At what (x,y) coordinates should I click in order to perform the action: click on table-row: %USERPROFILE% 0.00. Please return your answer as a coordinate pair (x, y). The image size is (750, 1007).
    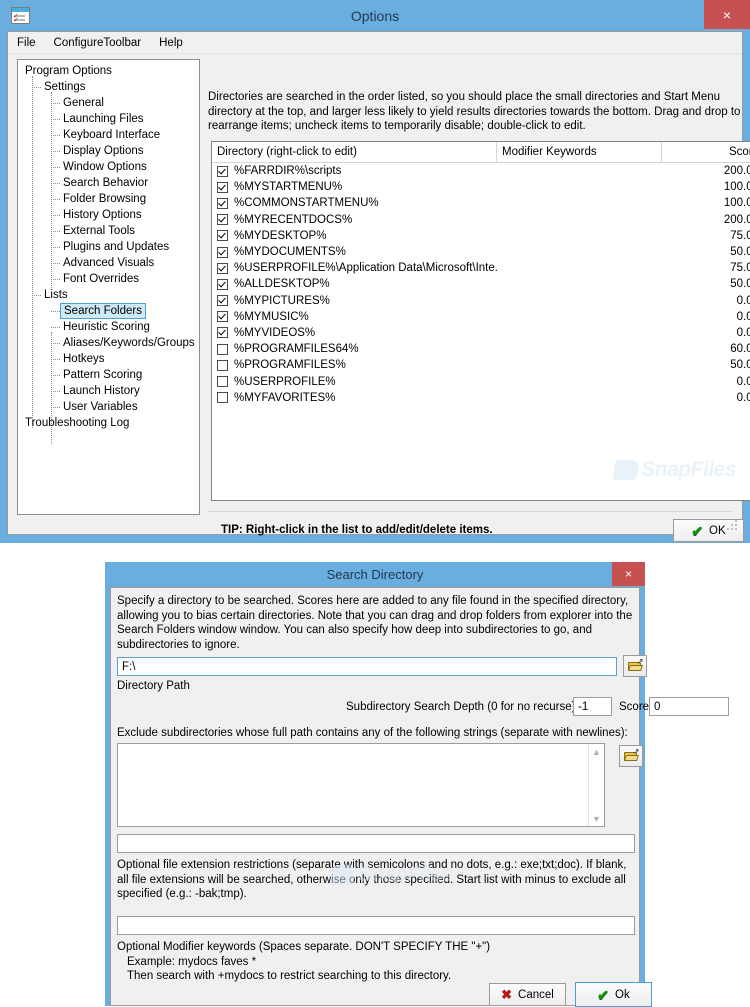
    Looking at the image, I should click on (481, 381).